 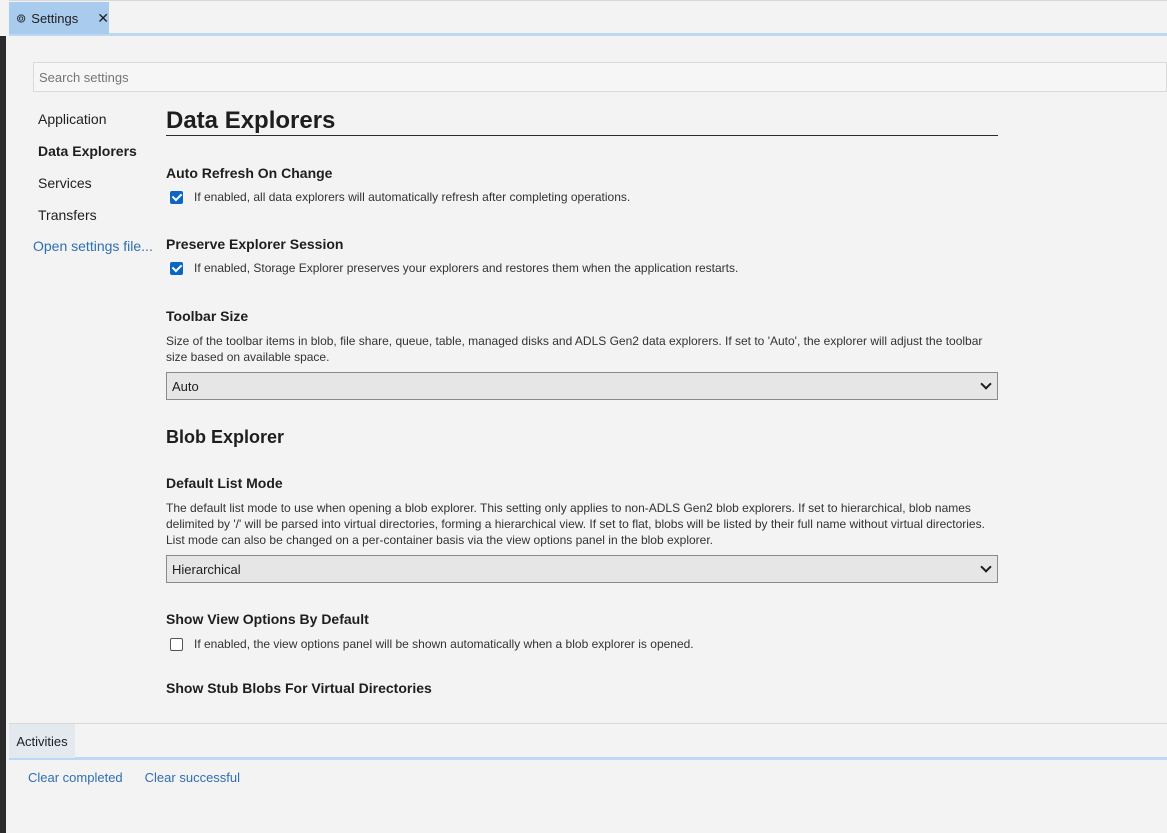 What do you see at coordinates (98, 189) in the screenshot?
I see `nav-item-services: Services` at bounding box center [98, 189].